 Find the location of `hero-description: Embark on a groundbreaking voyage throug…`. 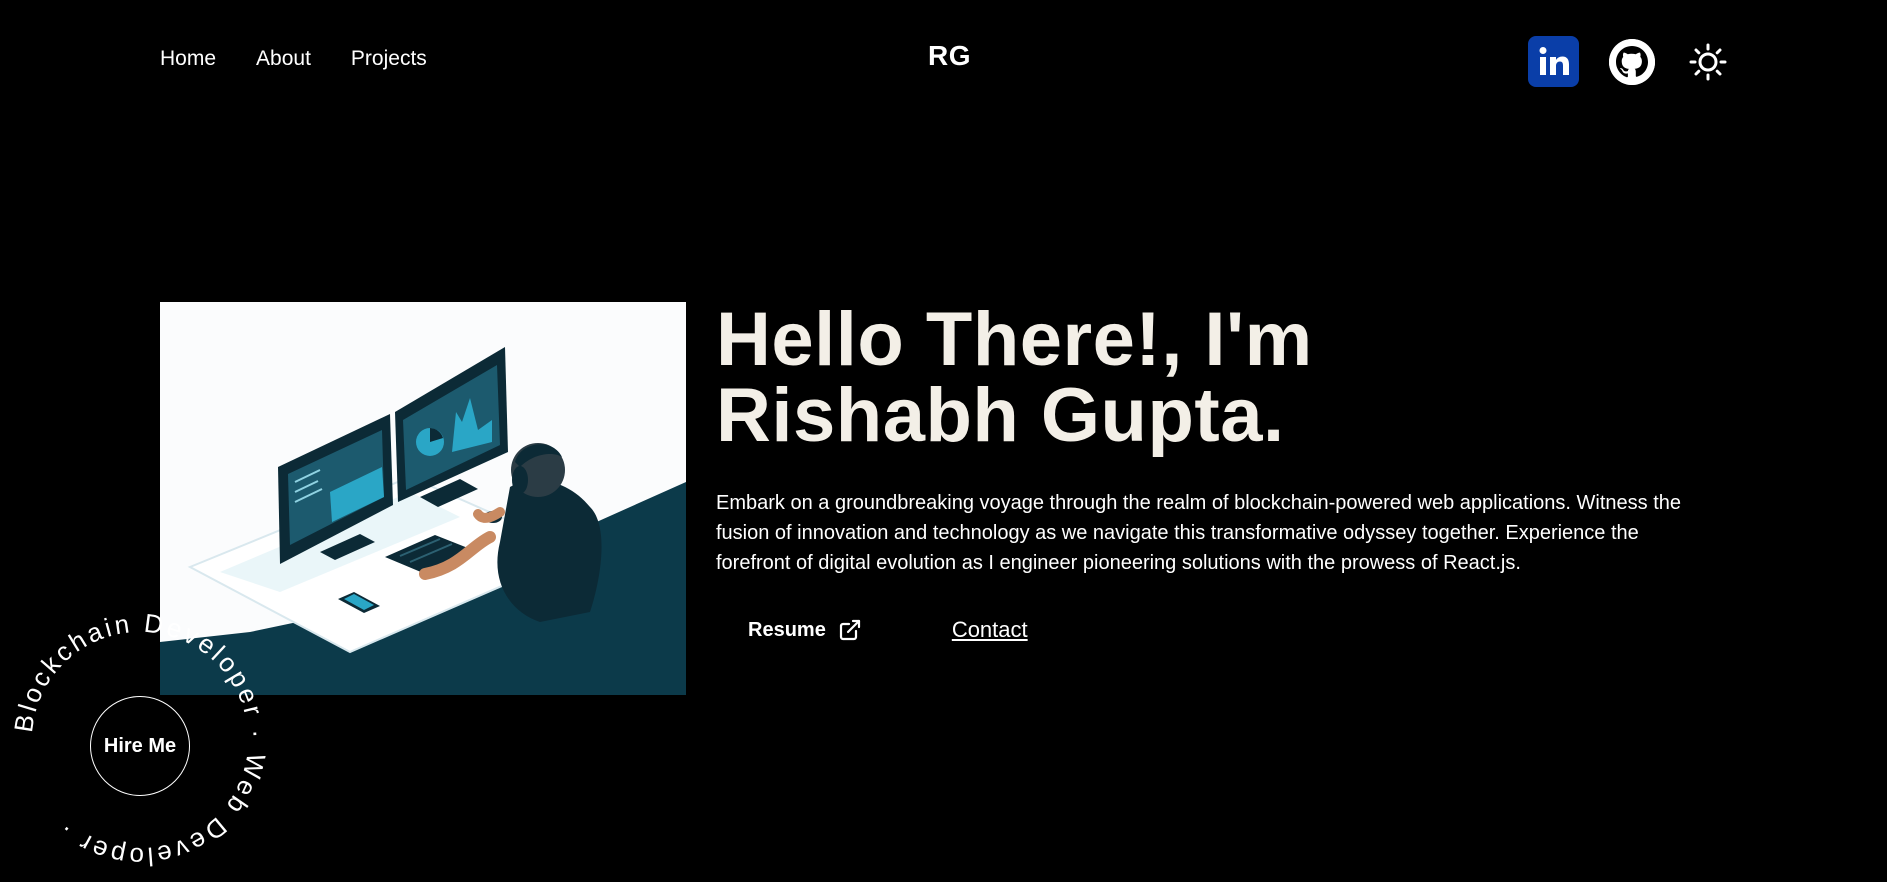

hero-description: Embark on a groundbreaking voyage throug… is located at coordinates (1198, 533).